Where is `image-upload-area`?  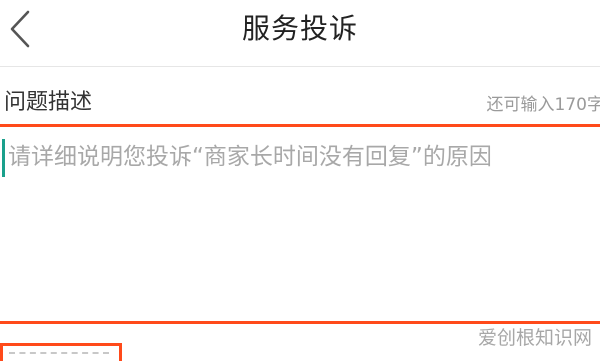
image-upload-area is located at coordinates (61, 352).